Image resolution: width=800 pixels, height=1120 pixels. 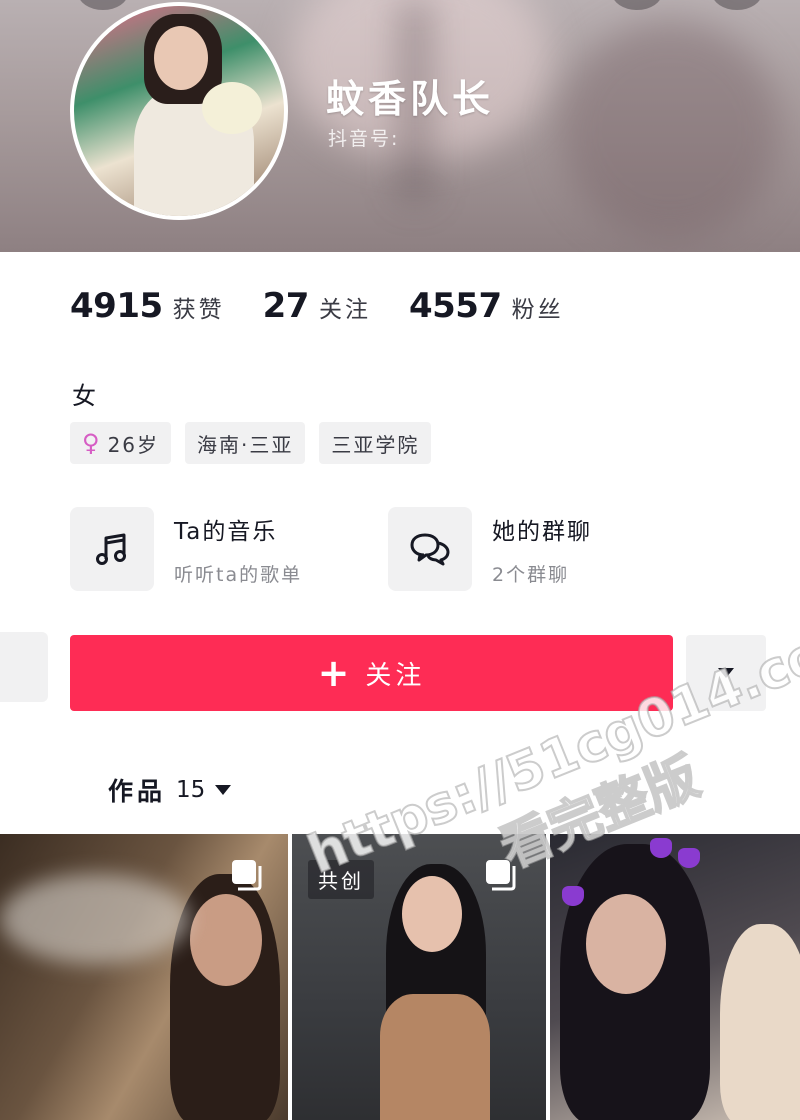 I want to click on tag-age: ♀ 26岁, so click(x=121, y=443).